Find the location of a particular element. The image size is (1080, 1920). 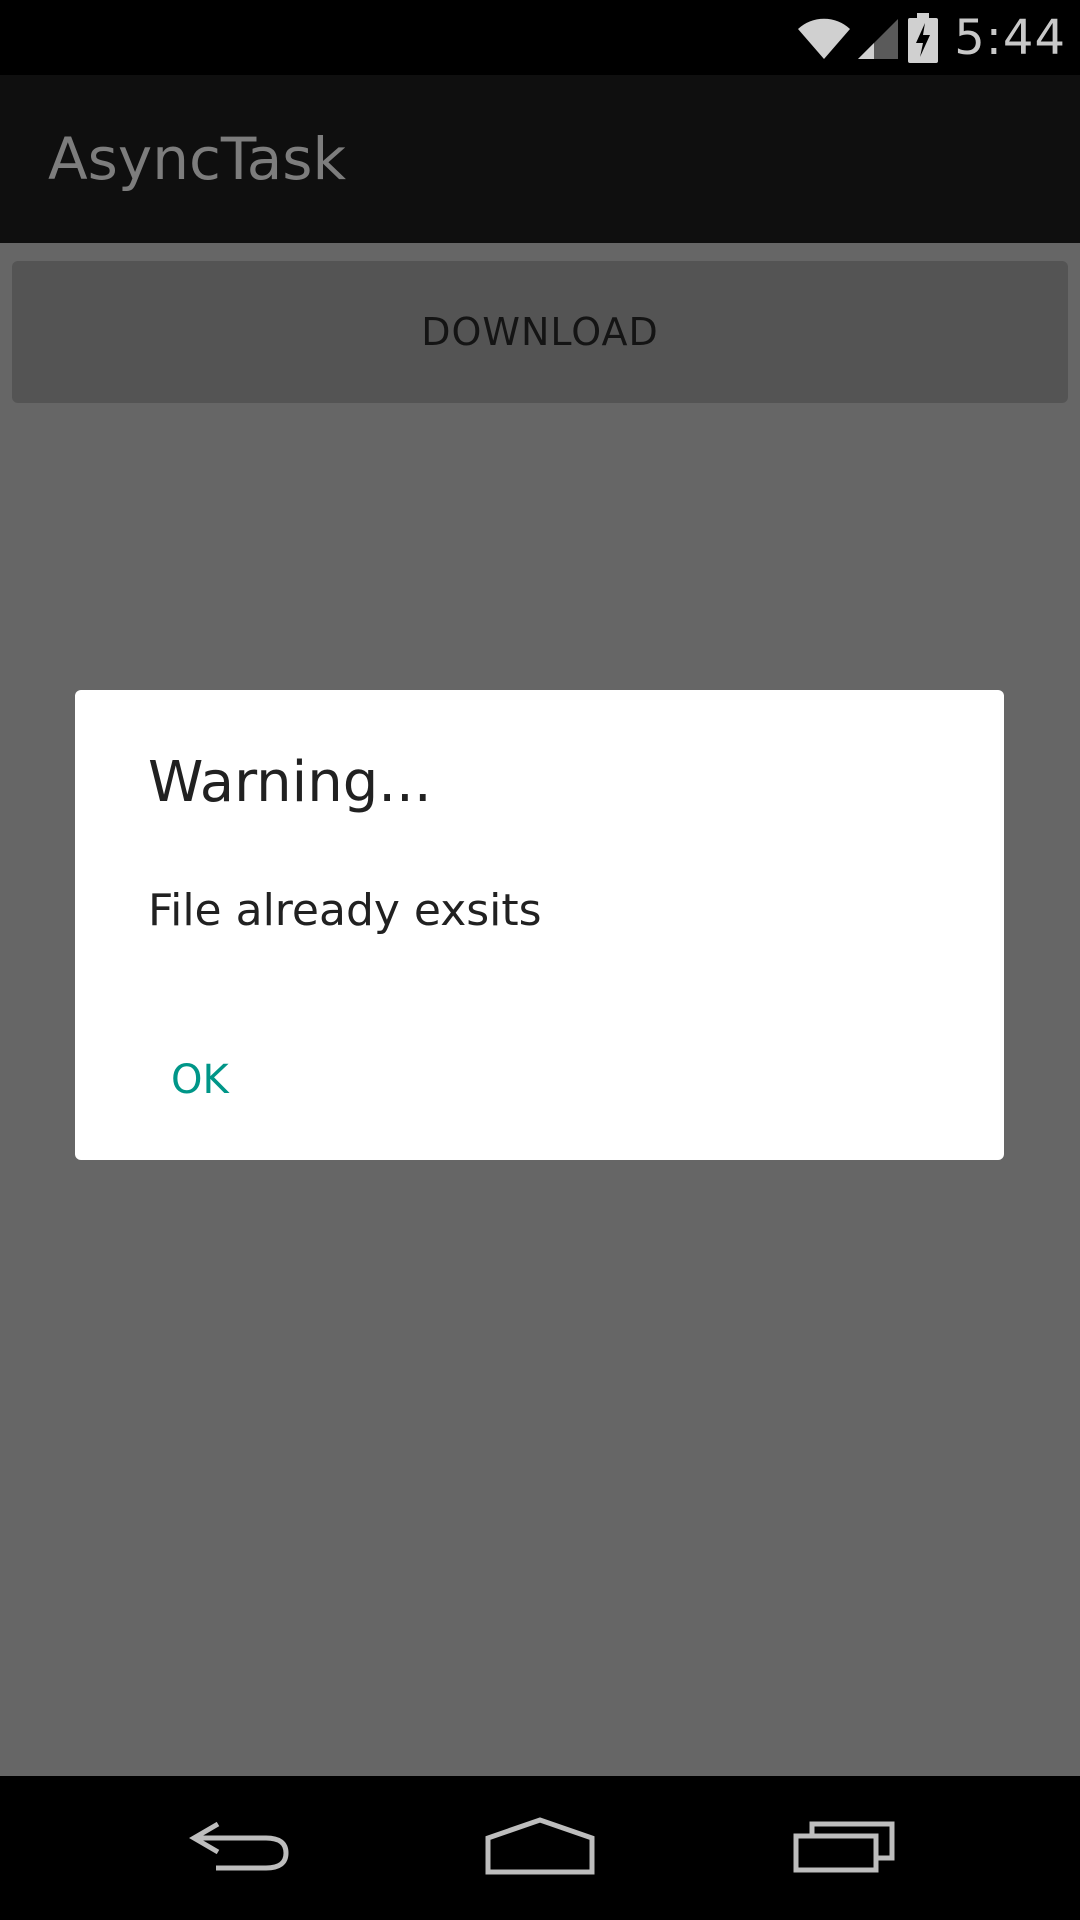

clock: 5:44 is located at coordinates (1010, 37).